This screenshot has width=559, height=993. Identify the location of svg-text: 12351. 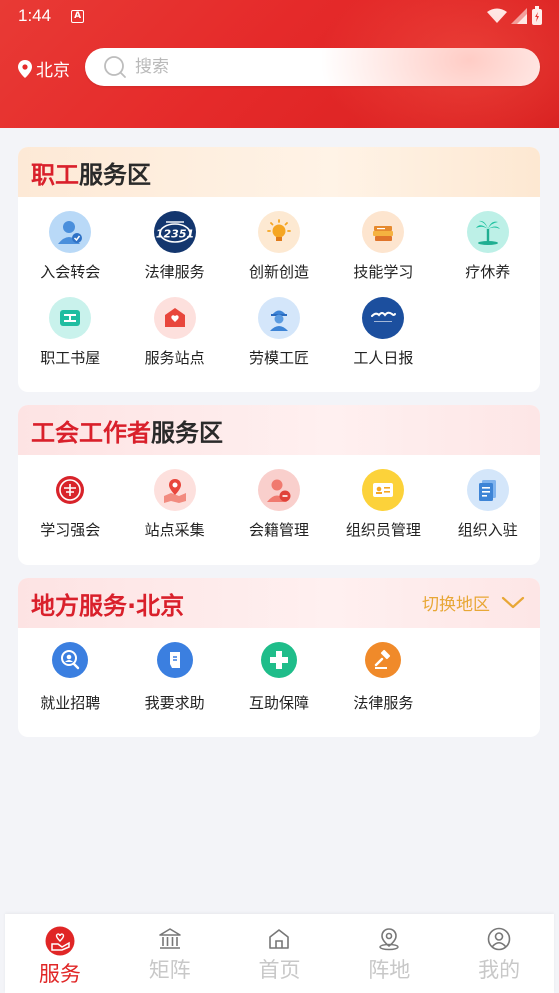
(175, 234).